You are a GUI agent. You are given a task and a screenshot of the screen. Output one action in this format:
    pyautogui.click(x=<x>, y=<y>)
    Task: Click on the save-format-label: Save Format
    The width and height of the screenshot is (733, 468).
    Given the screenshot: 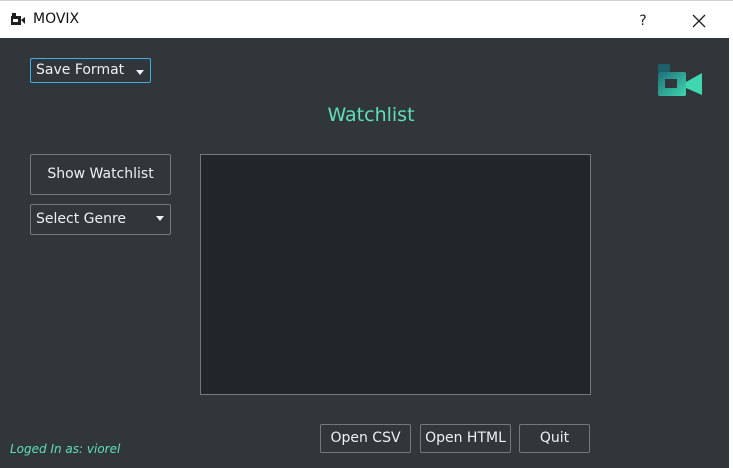 What is the action you would take?
    pyautogui.click(x=80, y=70)
    